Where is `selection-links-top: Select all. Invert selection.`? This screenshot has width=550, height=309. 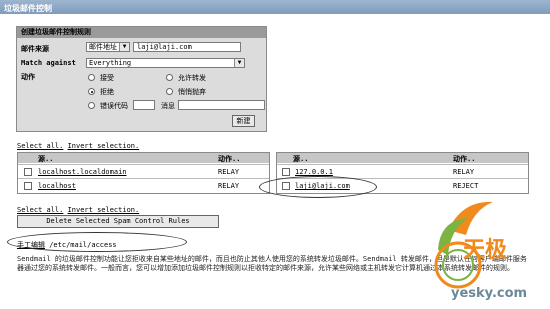
selection-links-top: Select all. Invert selection. is located at coordinates (78, 146).